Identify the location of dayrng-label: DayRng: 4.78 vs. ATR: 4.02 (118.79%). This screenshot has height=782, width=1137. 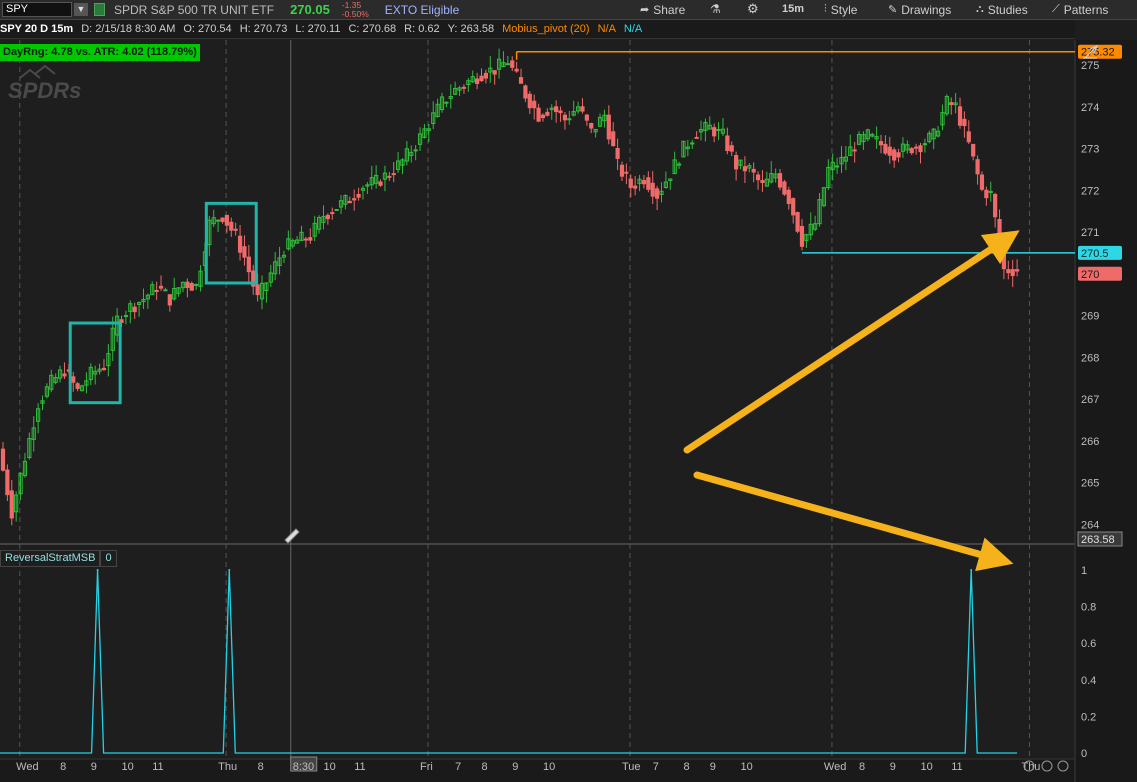
(100, 52).